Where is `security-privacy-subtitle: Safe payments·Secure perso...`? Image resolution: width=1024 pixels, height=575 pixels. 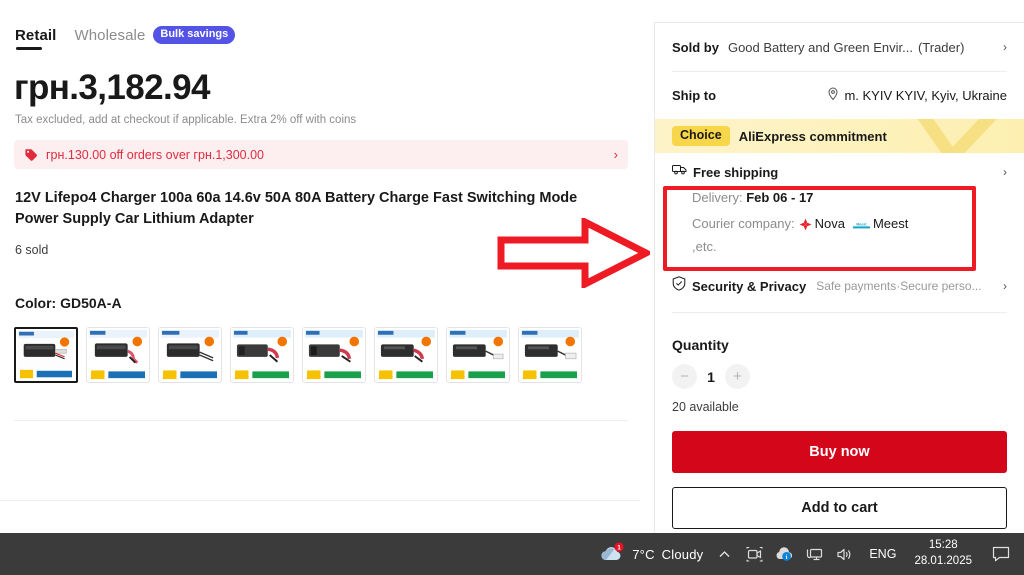 security-privacy-subtitle: Safe payments·Secure perso... is located at coordinates (899, 286).